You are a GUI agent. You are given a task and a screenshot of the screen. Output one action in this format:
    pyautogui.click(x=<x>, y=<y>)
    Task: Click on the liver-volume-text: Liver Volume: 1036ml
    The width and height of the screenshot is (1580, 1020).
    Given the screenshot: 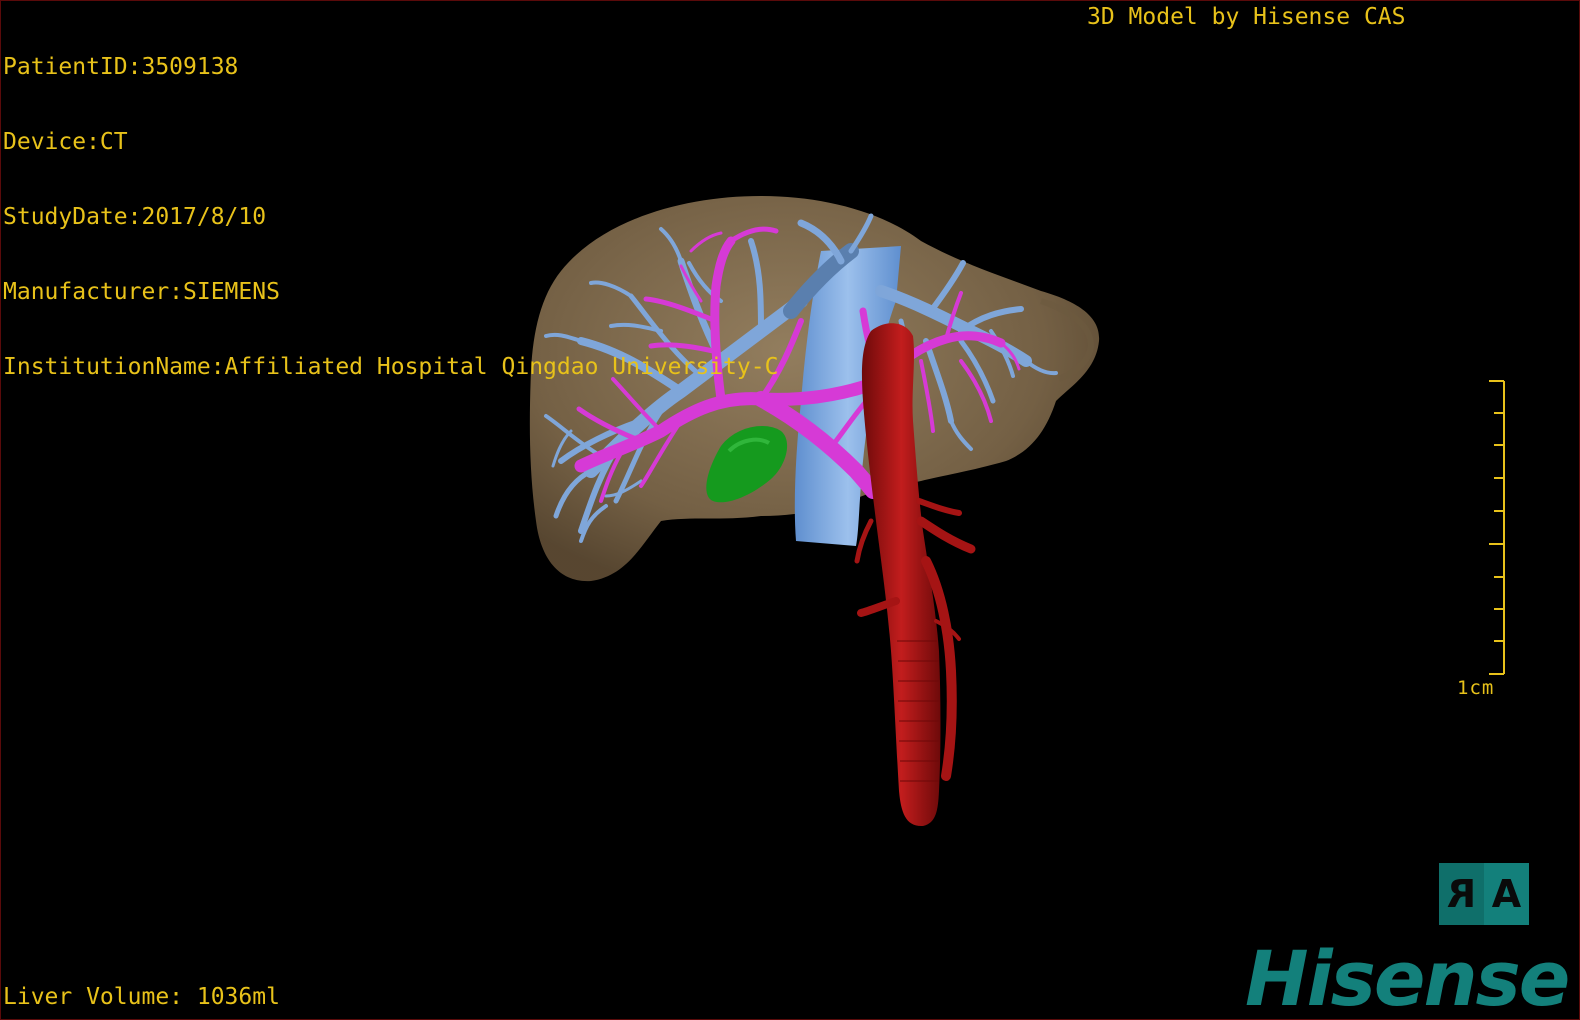 What is the action you would take?
    pyautogui.click(x=141, y=997)
    